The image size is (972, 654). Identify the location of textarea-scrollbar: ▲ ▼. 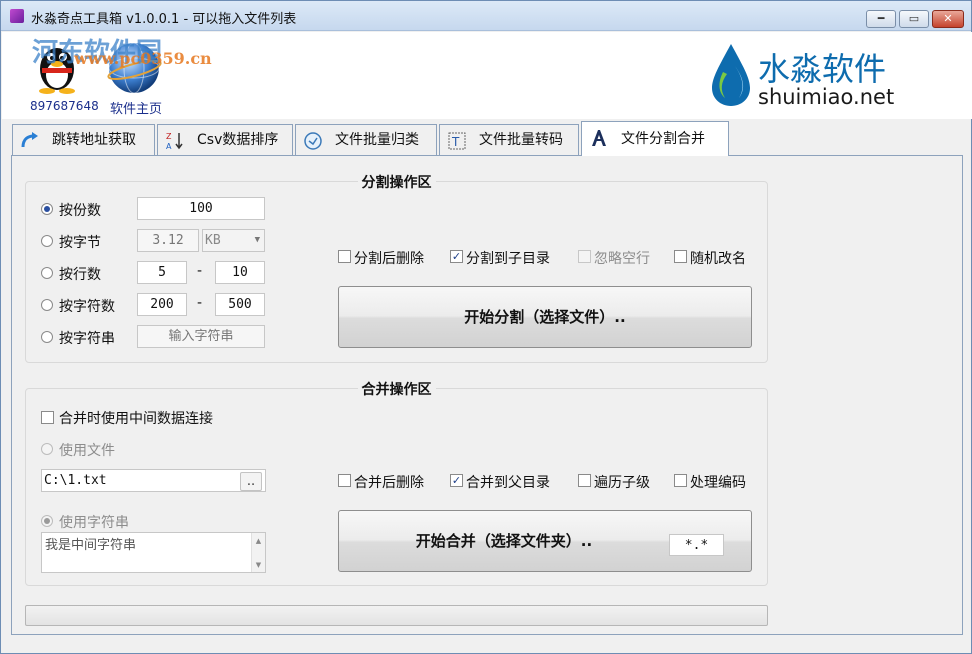
(258, 552).